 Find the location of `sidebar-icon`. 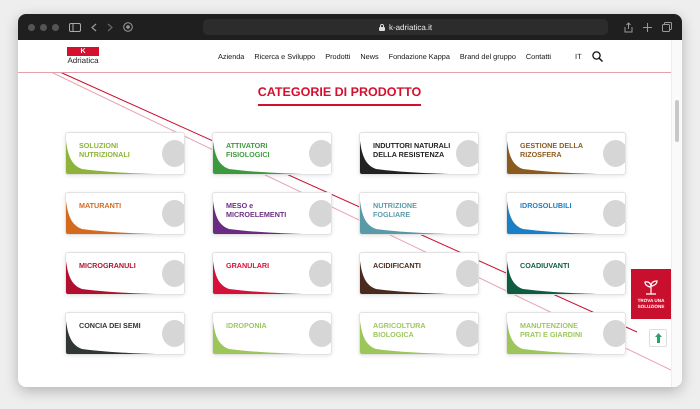

sidebar-icon is located at coordinates (75, 27).